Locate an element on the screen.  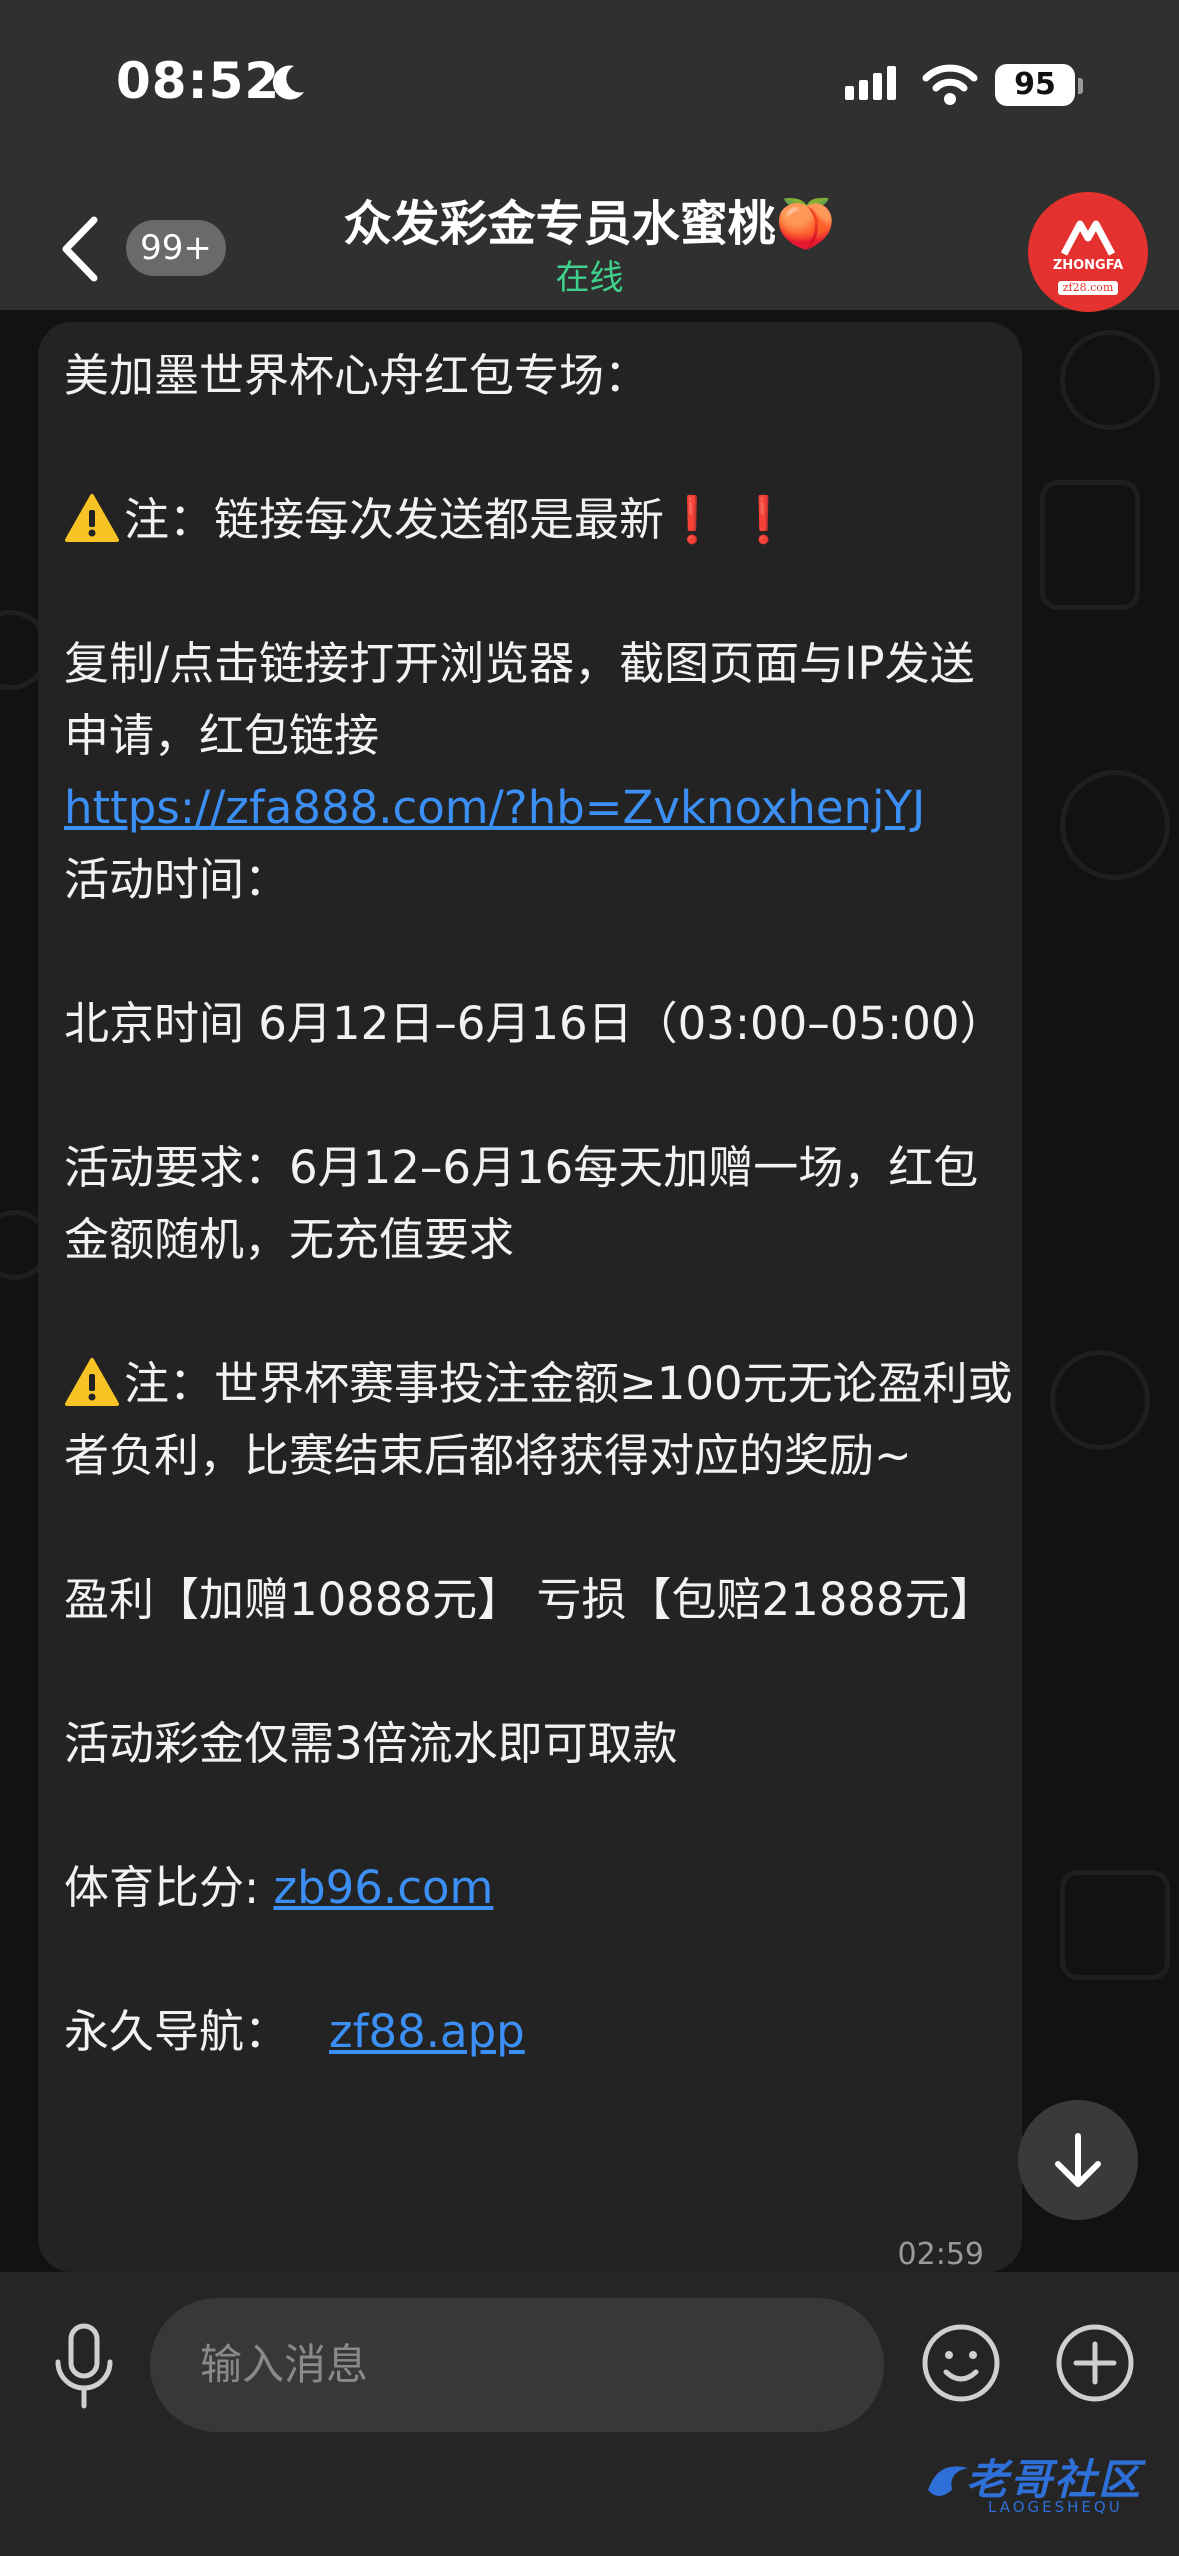
exclamation-marks-icon: ❗ ❗ is located at coordinates (728, 519).